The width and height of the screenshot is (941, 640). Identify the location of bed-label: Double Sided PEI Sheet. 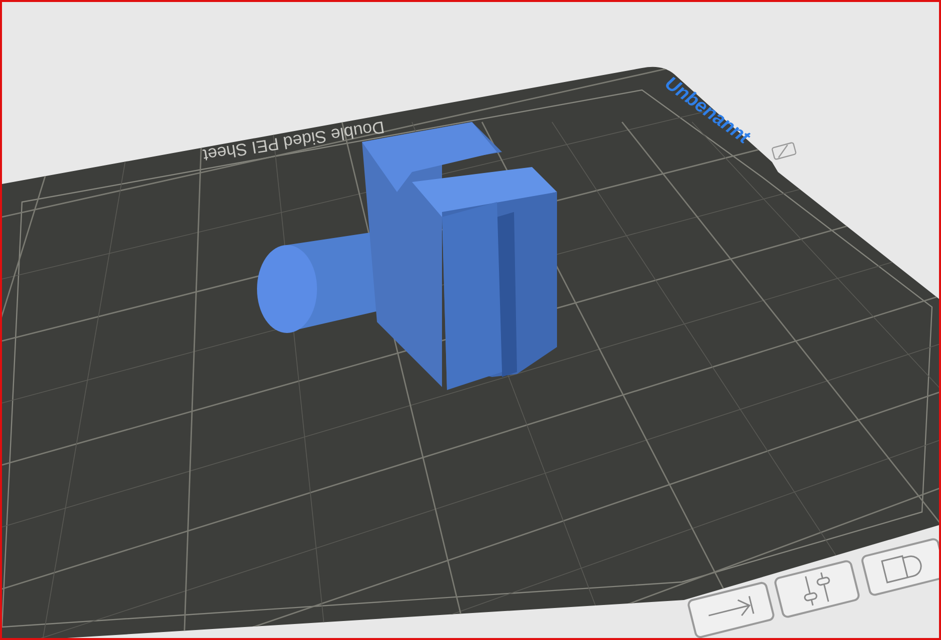
(293, 141).